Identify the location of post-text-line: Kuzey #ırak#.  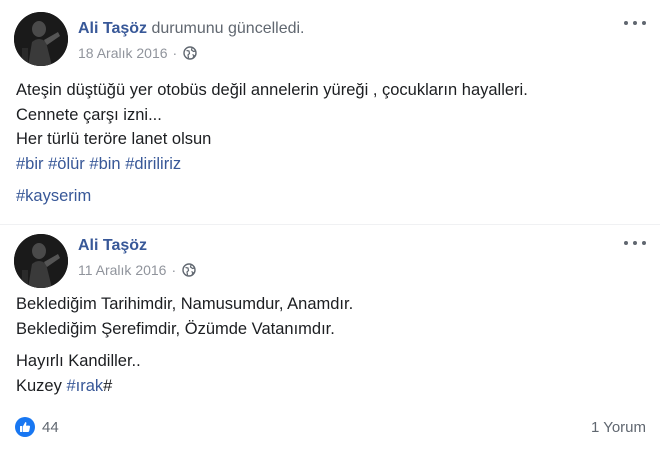
(184, 386).